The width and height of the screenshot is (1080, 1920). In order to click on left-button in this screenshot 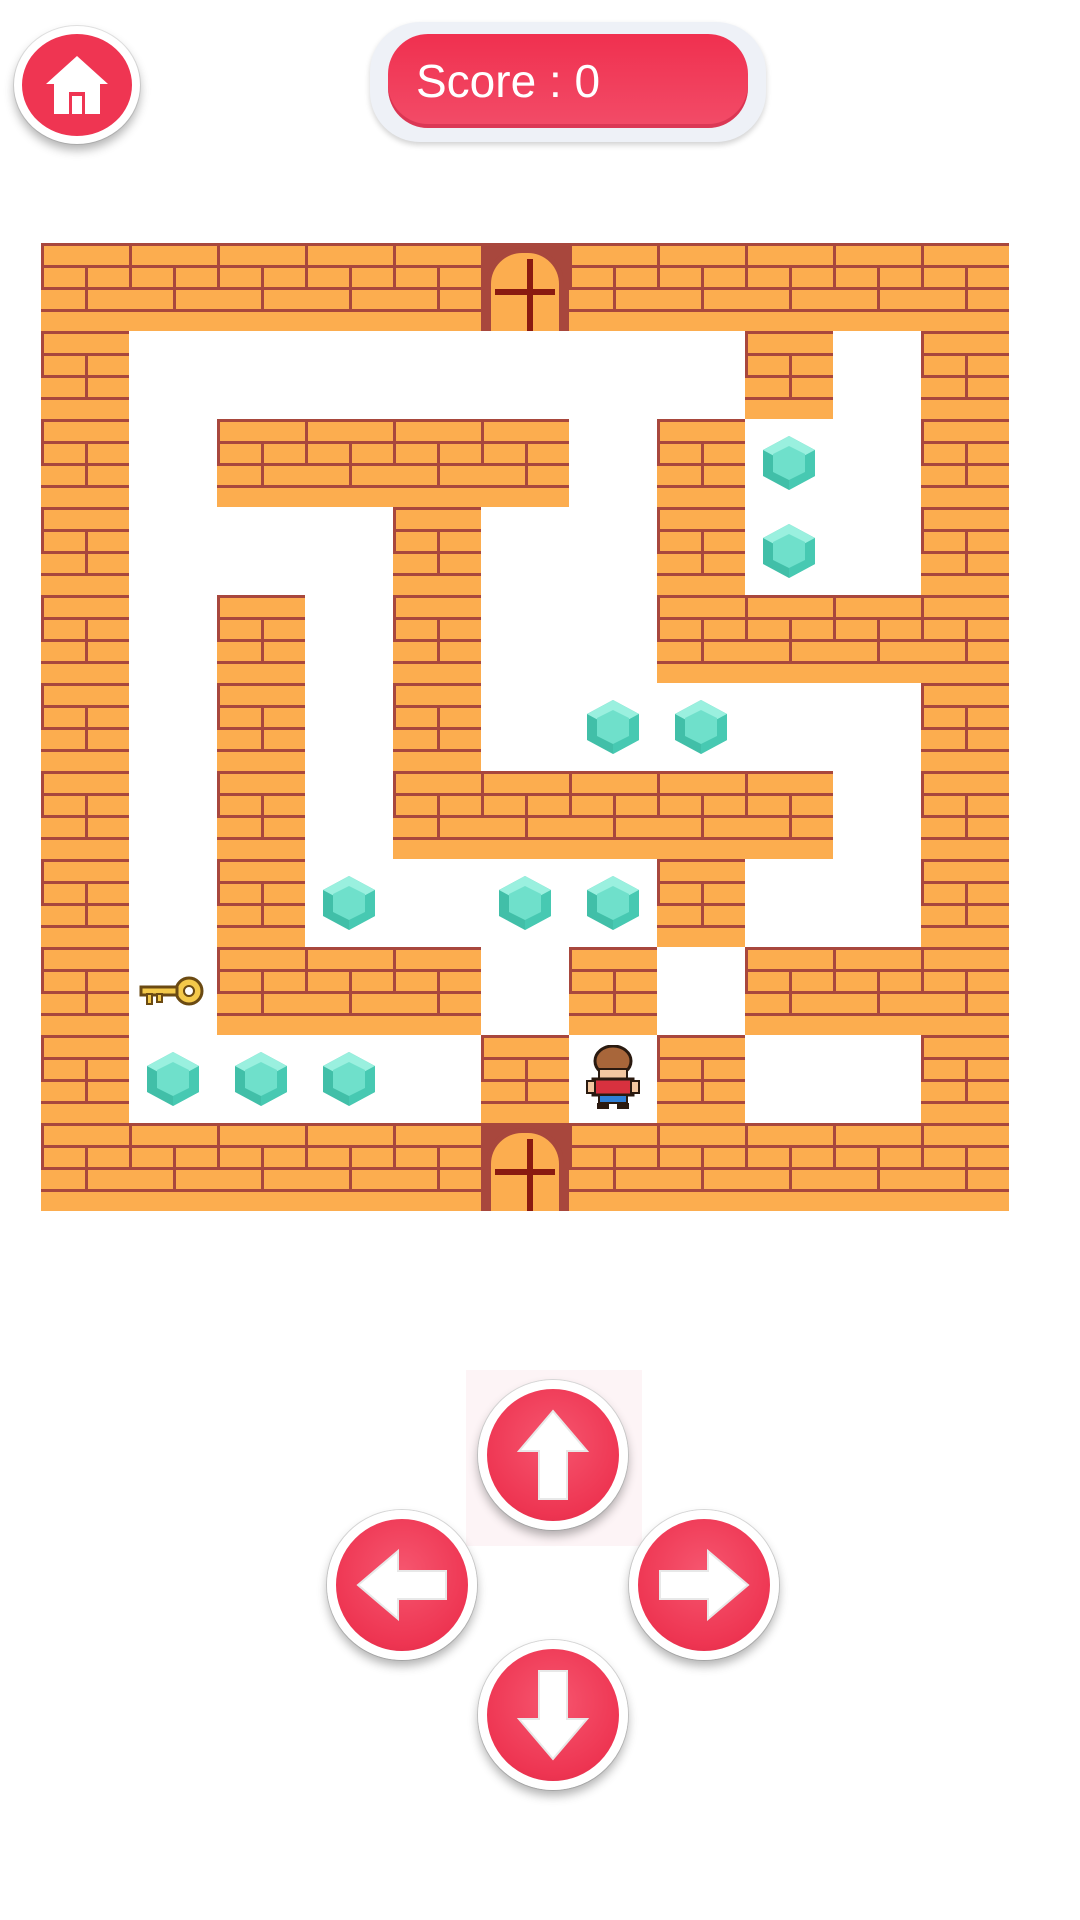, I will do `click(402, 1585)`.